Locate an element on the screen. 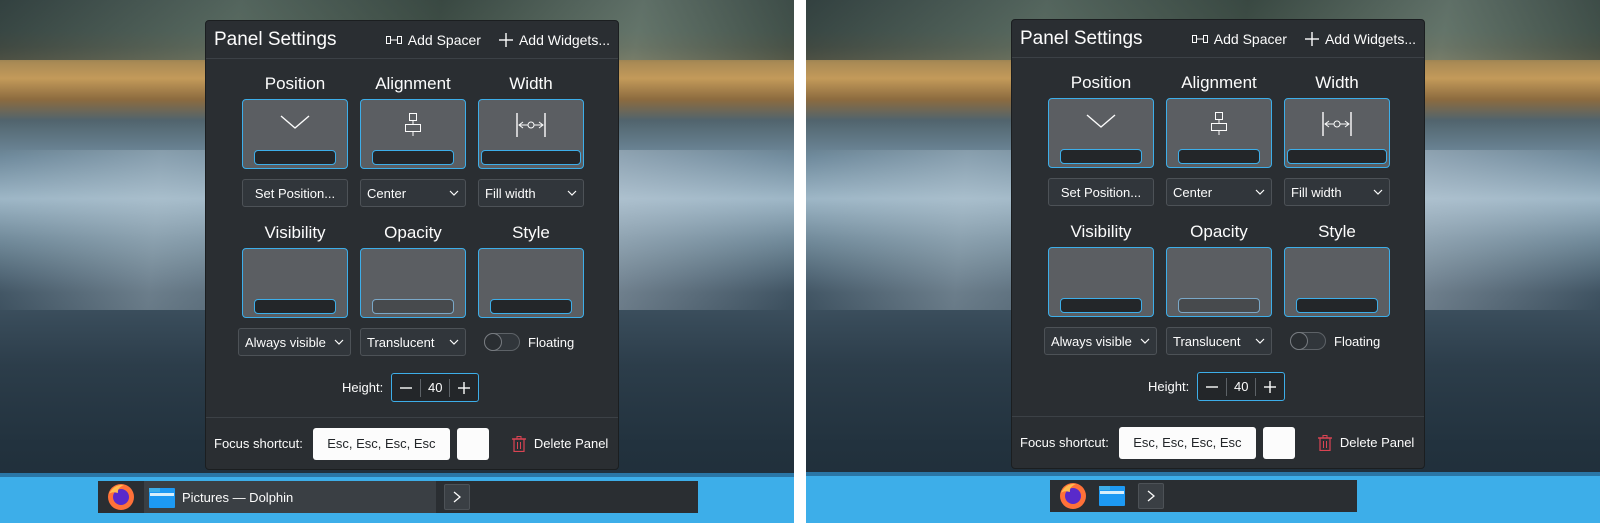 The height and width of the screenshot is (523, 1600). floating-control: Floating is located at coordinates (1337, 341).